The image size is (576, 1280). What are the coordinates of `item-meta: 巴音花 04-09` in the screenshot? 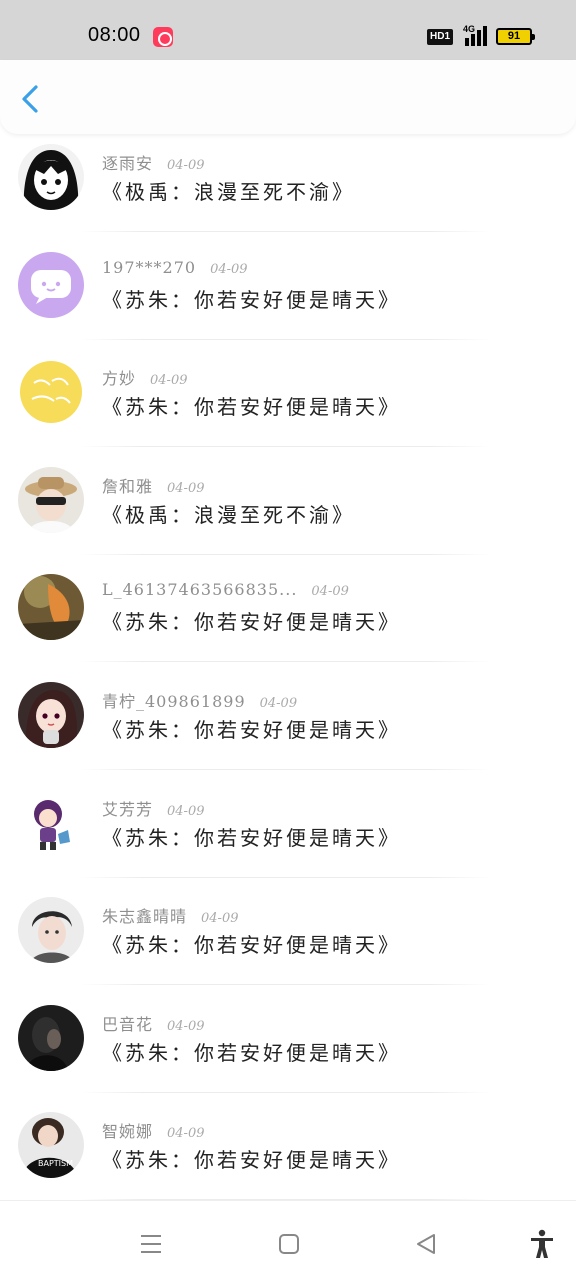 It's located at (153, 1022).